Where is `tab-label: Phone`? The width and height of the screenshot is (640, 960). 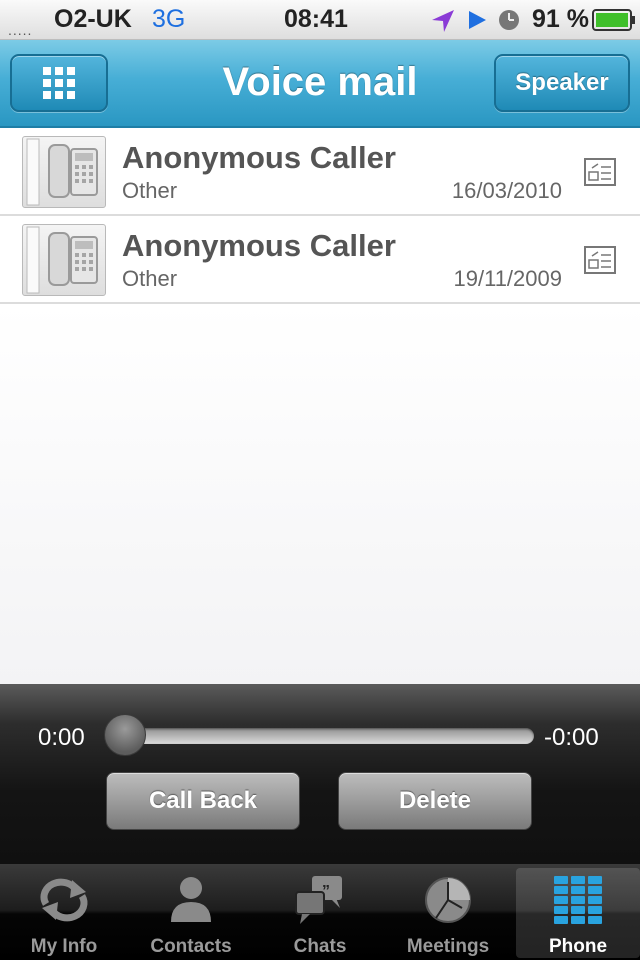 tab-label: Phone is located at coordinates (578, 946).